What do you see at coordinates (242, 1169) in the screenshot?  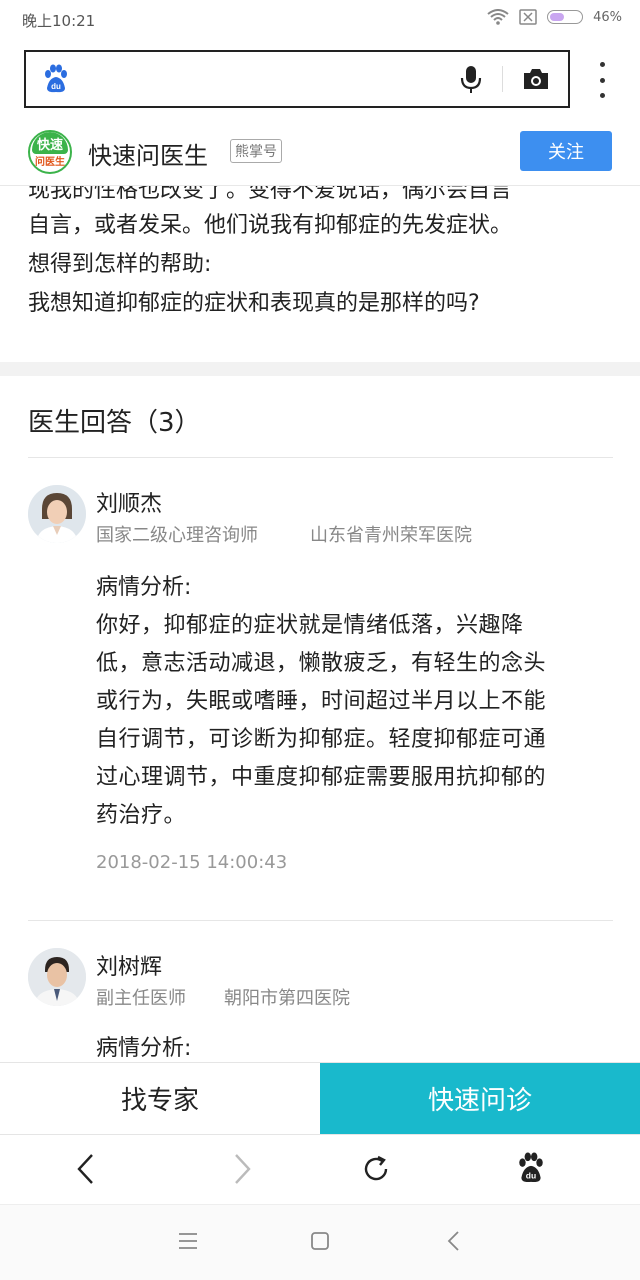 I see `forward-icon` at bounding box center [242, 1169].